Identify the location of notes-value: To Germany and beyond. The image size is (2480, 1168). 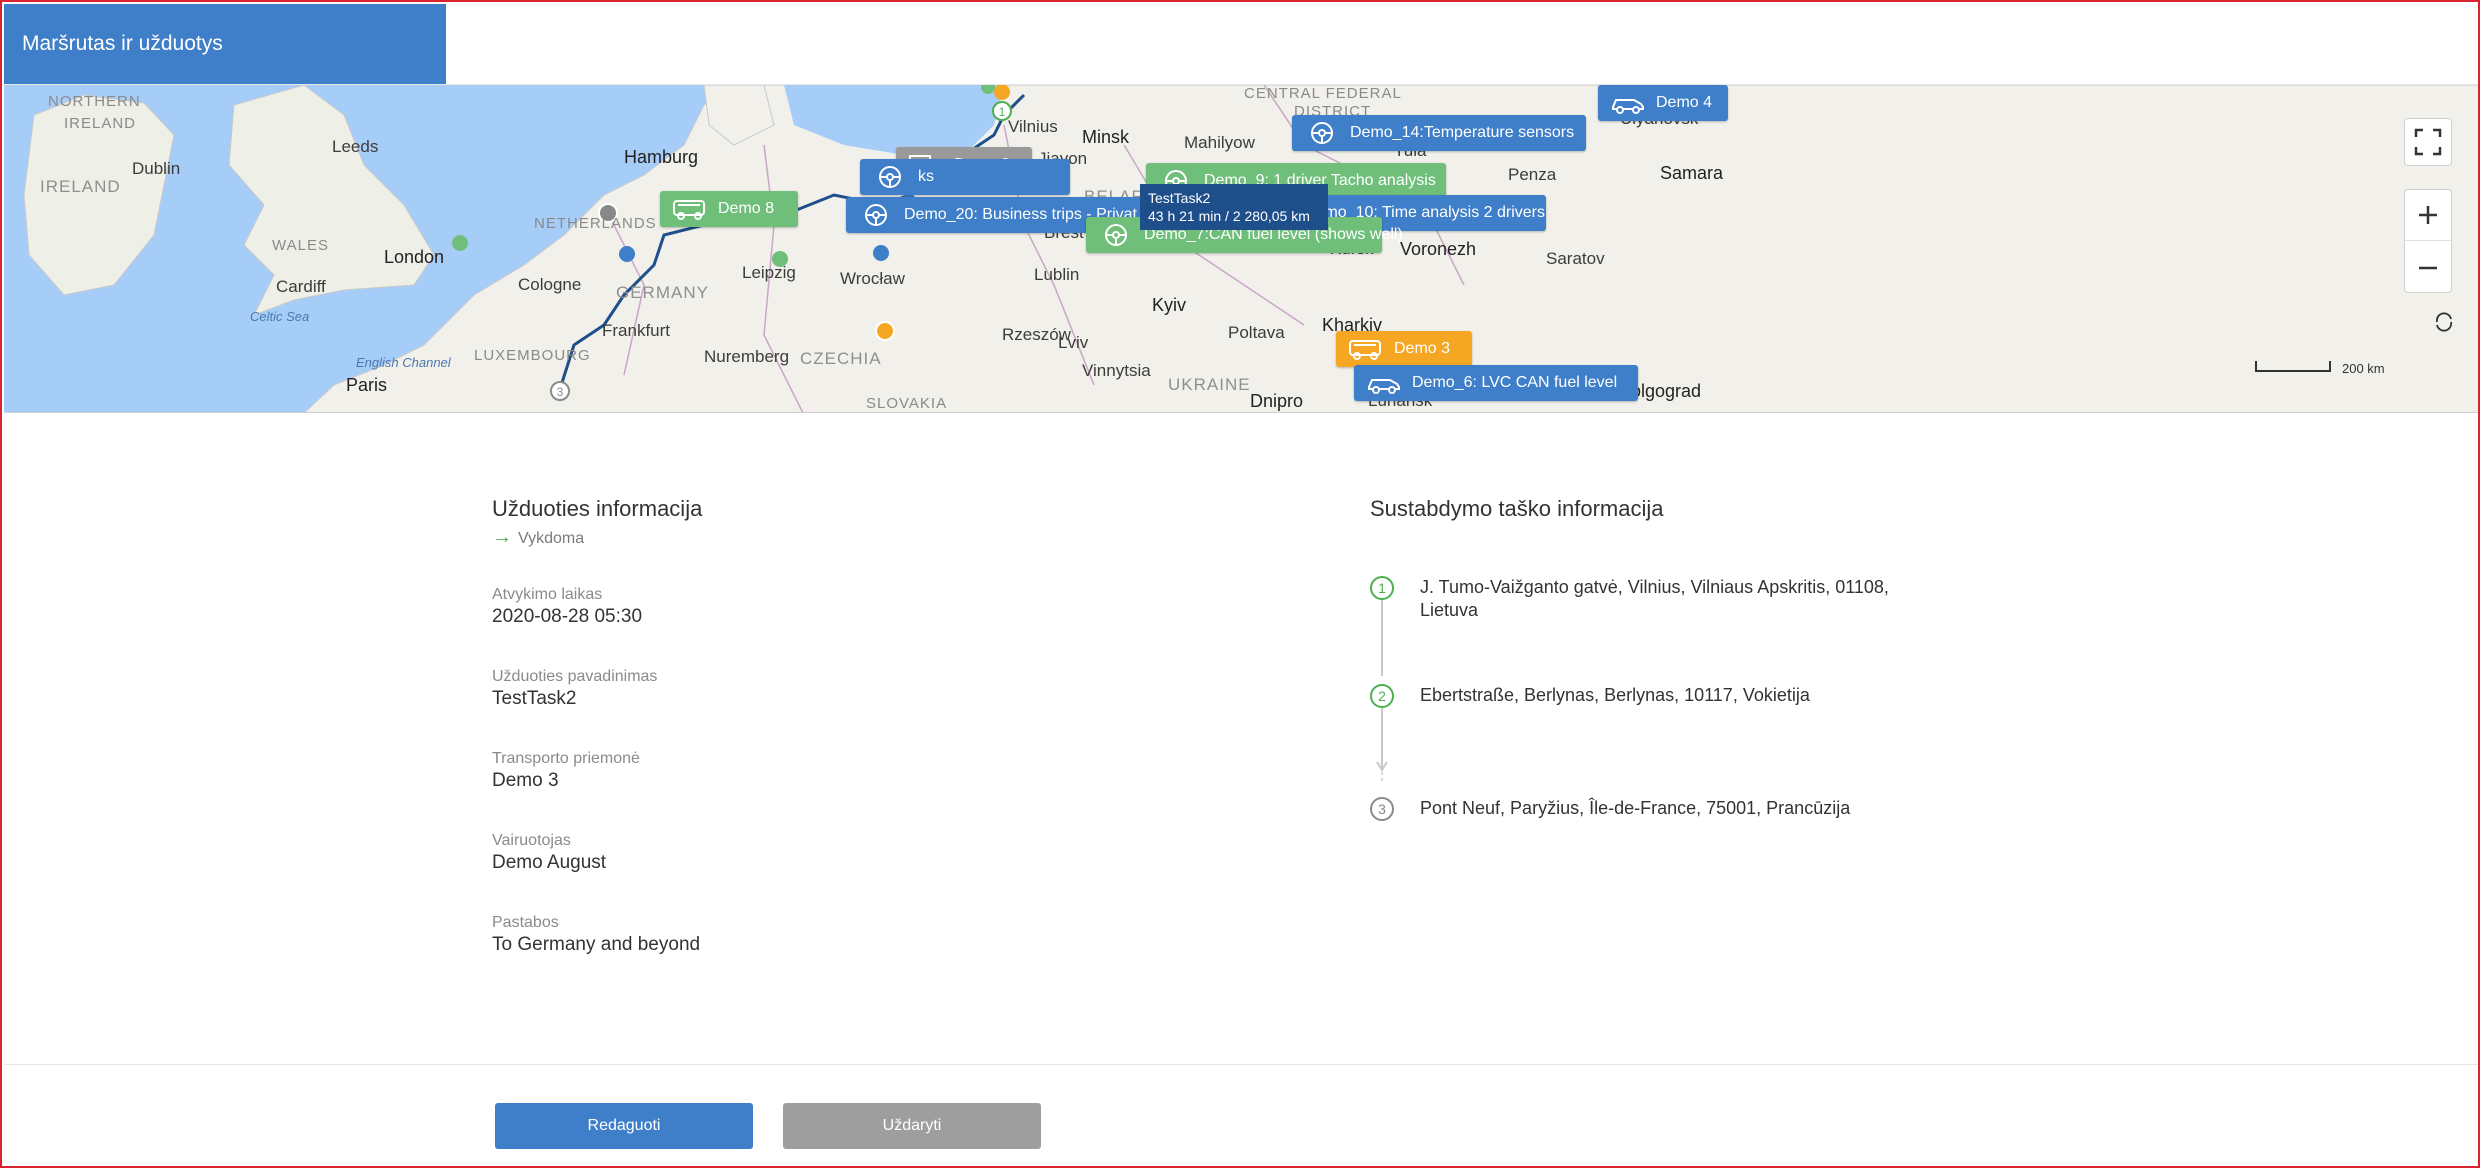
(596, 944).